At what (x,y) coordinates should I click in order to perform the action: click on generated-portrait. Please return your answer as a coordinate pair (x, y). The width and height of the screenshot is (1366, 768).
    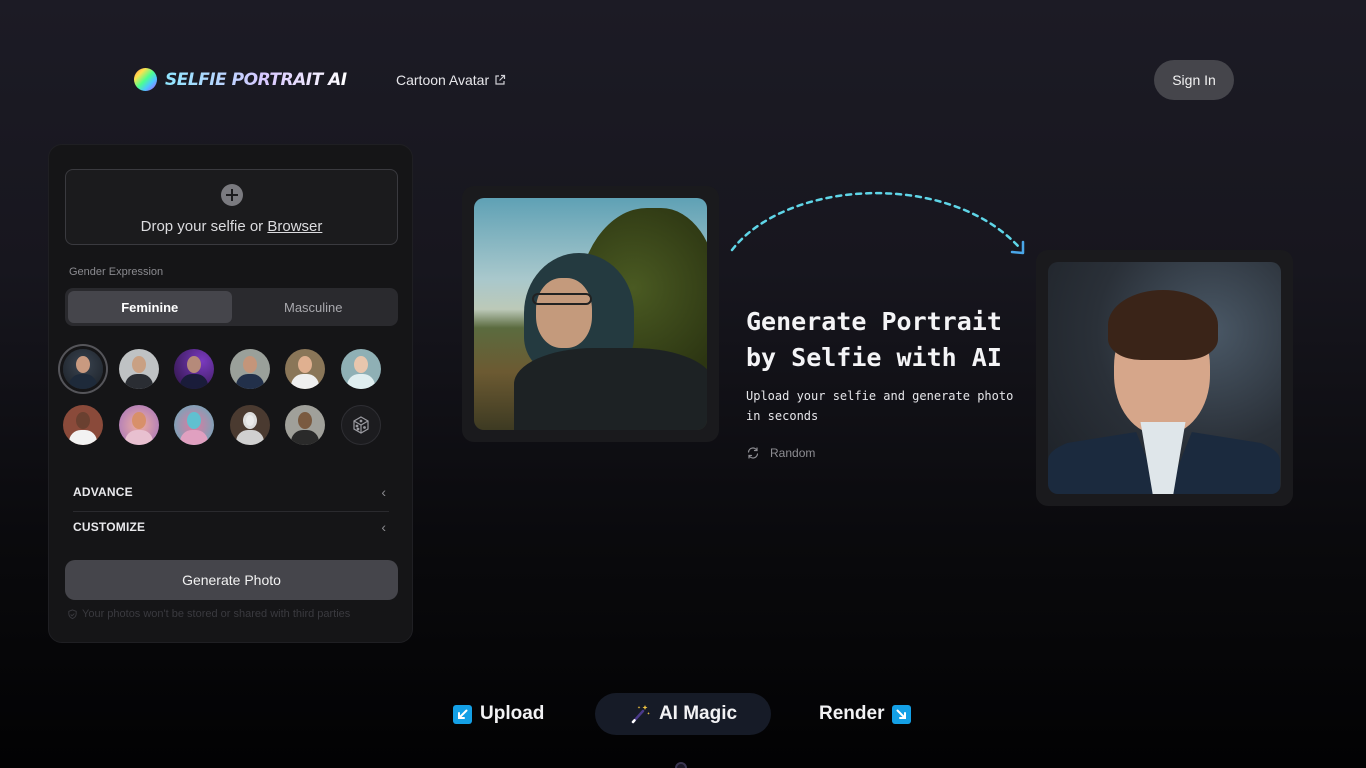
    Looking at the image, I should click on (1164, 378).